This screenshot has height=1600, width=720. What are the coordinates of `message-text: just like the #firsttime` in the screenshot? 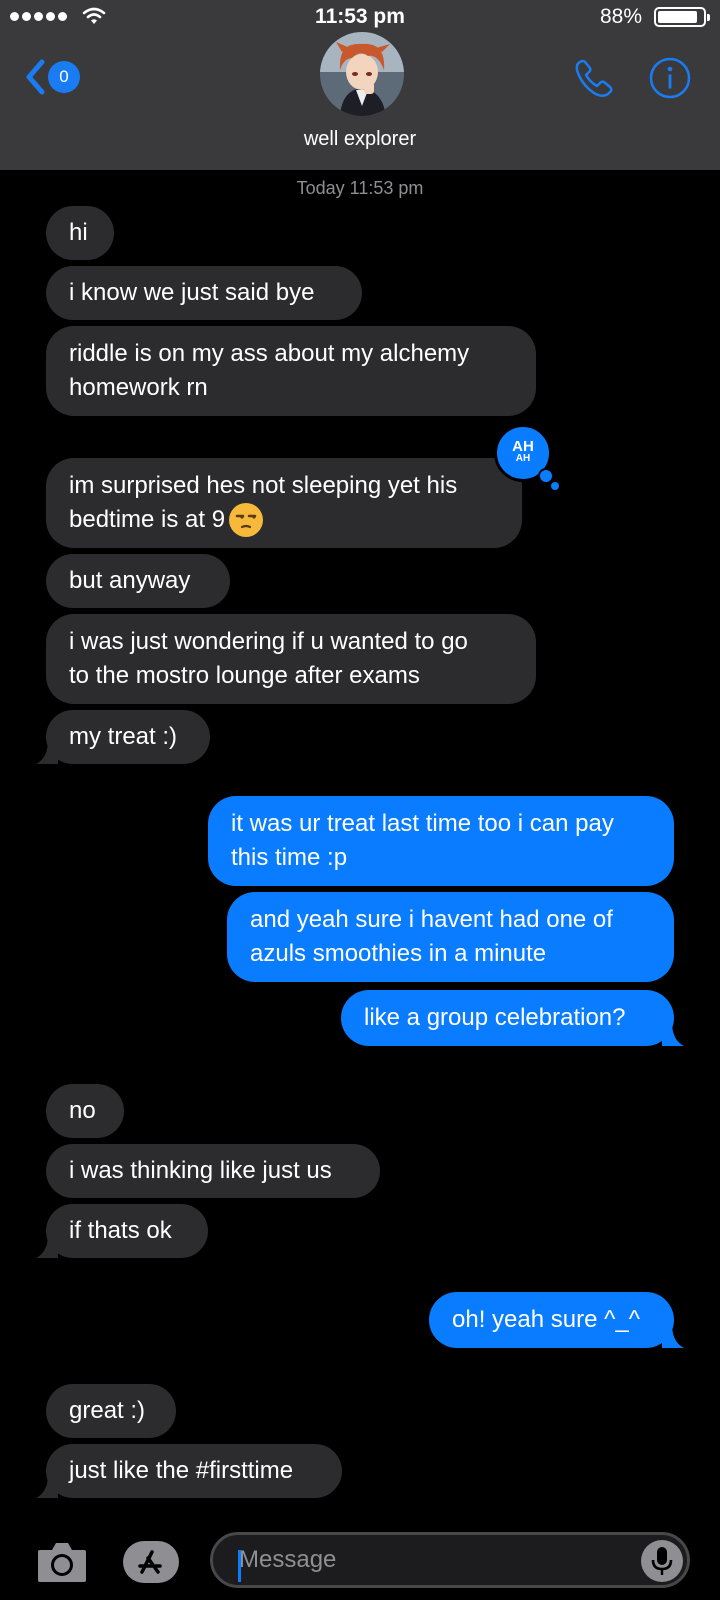 It's located at (181, 1470).